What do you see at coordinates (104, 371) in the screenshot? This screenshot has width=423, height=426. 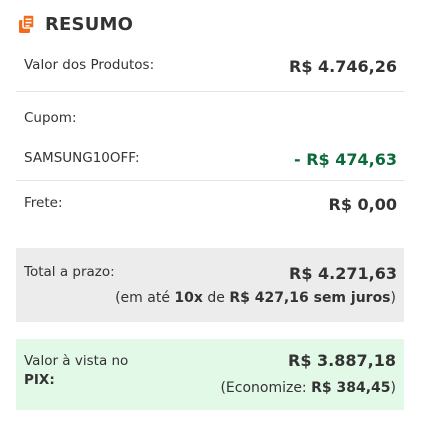 I see `pix-label: Valor à vista no PIX:` at bounding box center [104, 371].